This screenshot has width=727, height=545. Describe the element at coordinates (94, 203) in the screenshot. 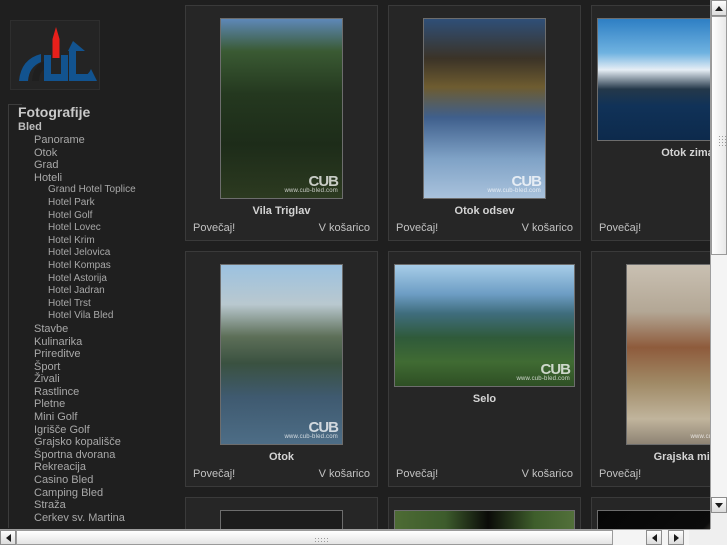

I see `tree-item-hotel-park: Hotel Park` at that location.